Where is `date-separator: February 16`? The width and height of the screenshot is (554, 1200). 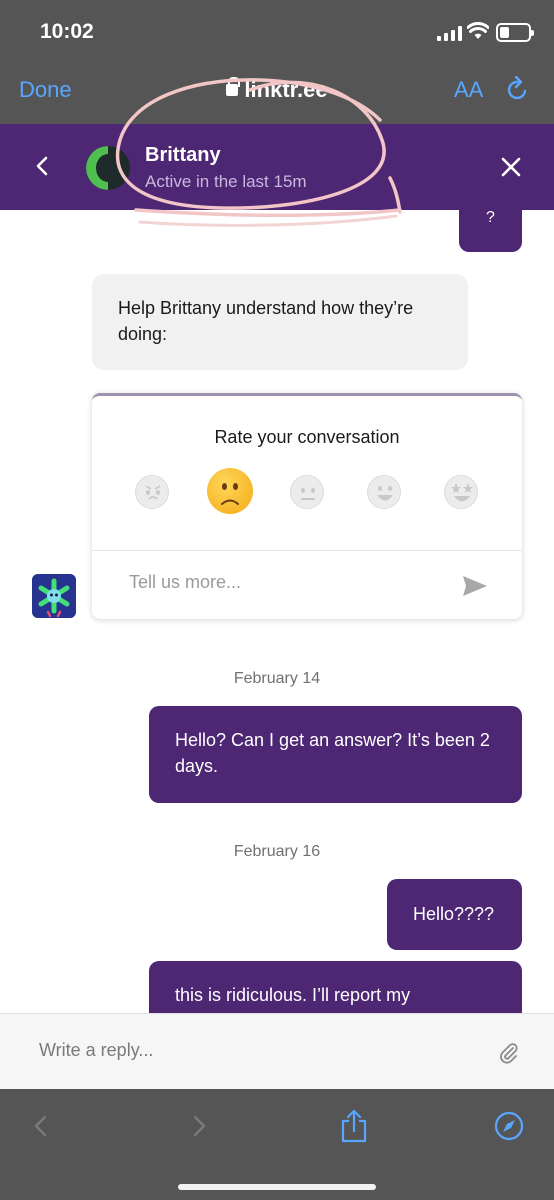 date-separator: February 16 is located at coordinates (277, 851).